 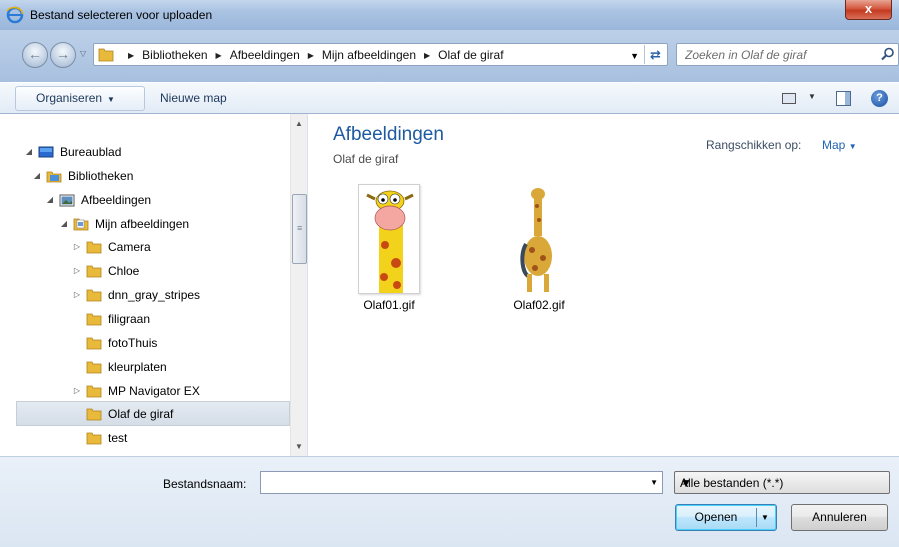 What do you see at coordinates (812, 96) in the screenshot?
I see `view-dropdown-icon: ▼` at bounding box center [812, 96].